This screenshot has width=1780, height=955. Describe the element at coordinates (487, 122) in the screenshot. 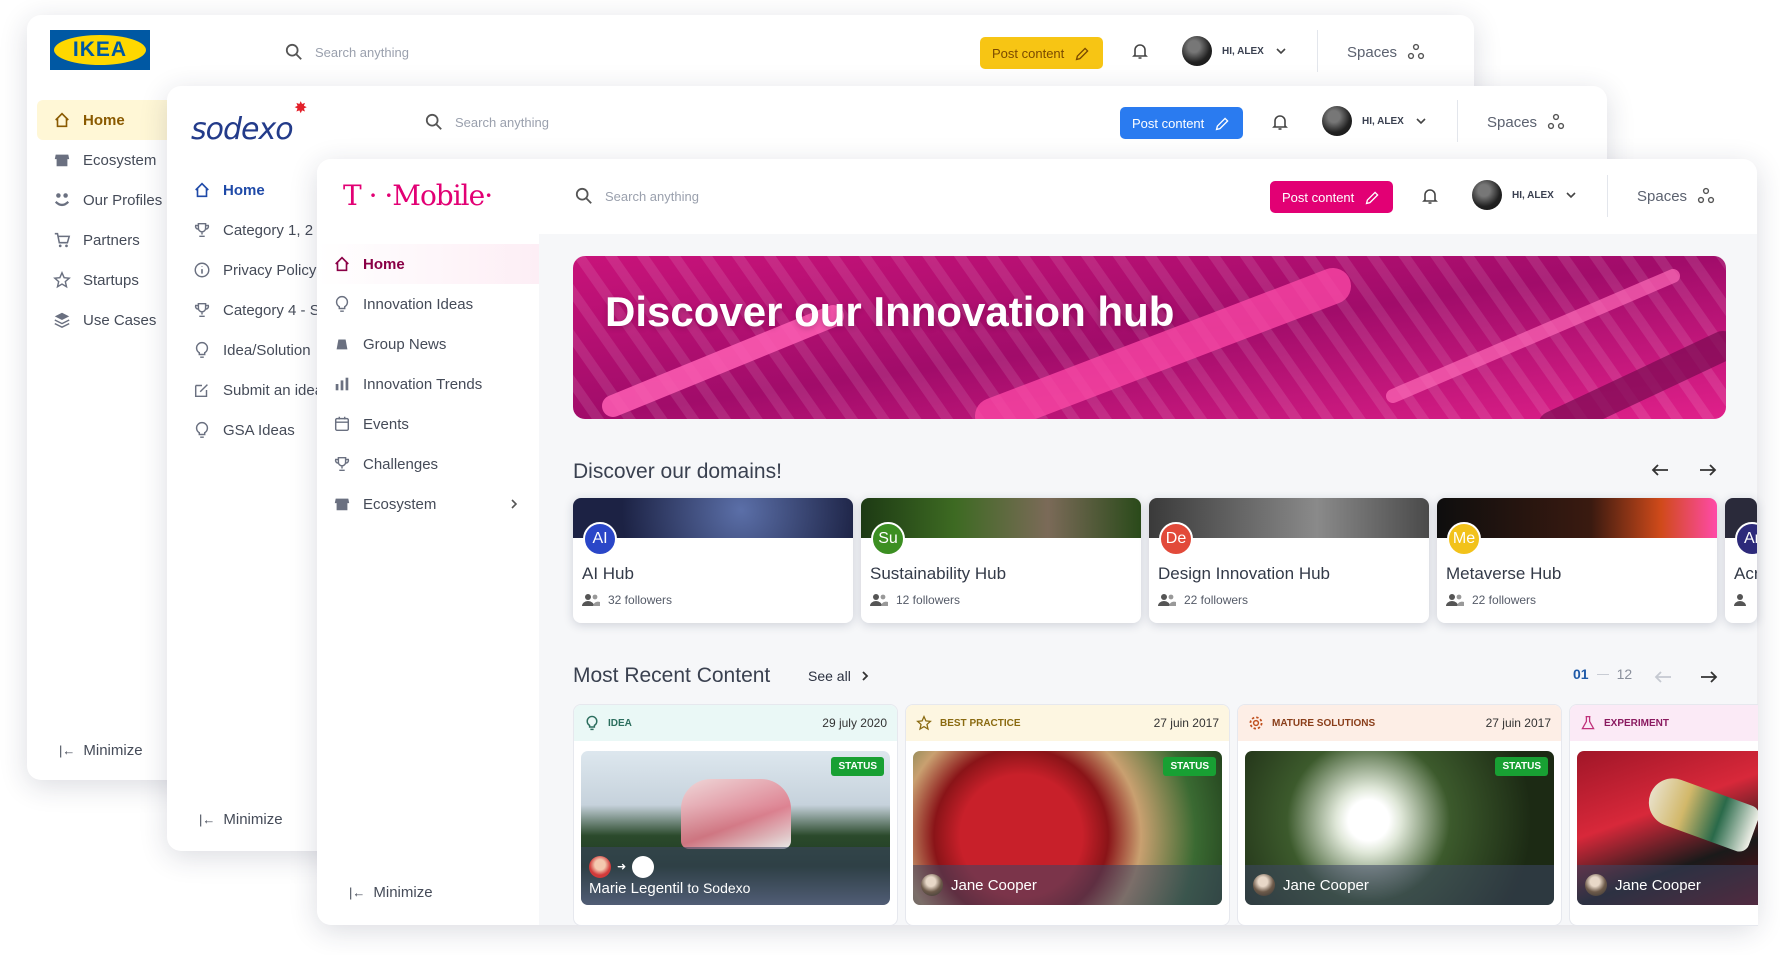

I see `sodexo-search: Search anything` at that location.